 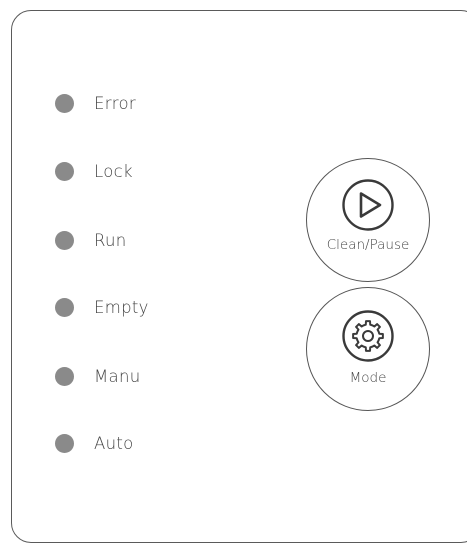 I want to click on indicator-auto: Auto, so click(x=94, y=443).